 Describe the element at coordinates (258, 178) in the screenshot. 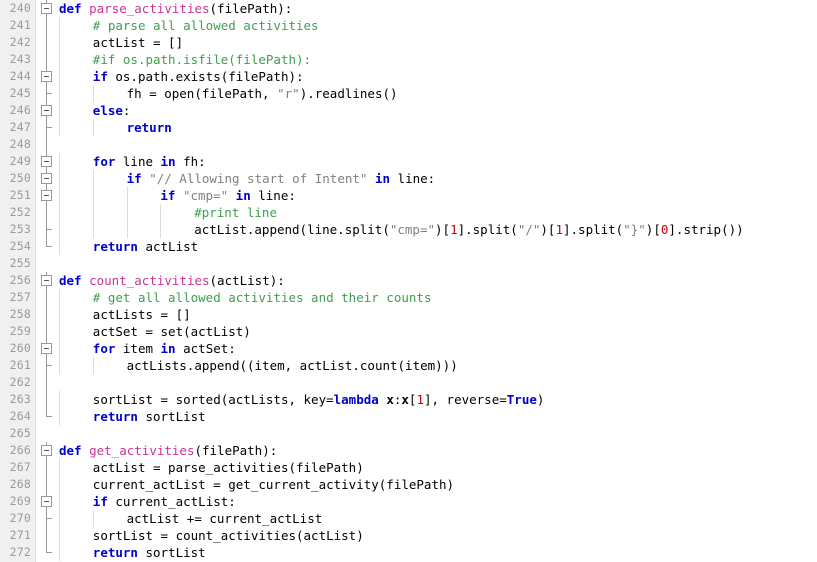

I see `code-token-str: "// Allowing start of Intent"` at that location.